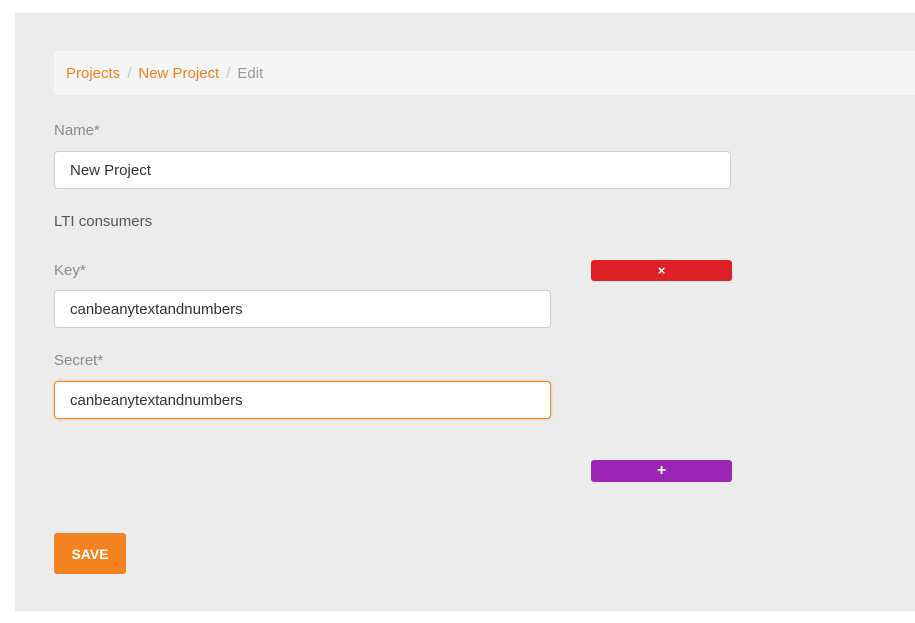 Image resolution: width=915 pixels, height=623 pixels. I want to click on name-label: Name*, so click(77, 130).